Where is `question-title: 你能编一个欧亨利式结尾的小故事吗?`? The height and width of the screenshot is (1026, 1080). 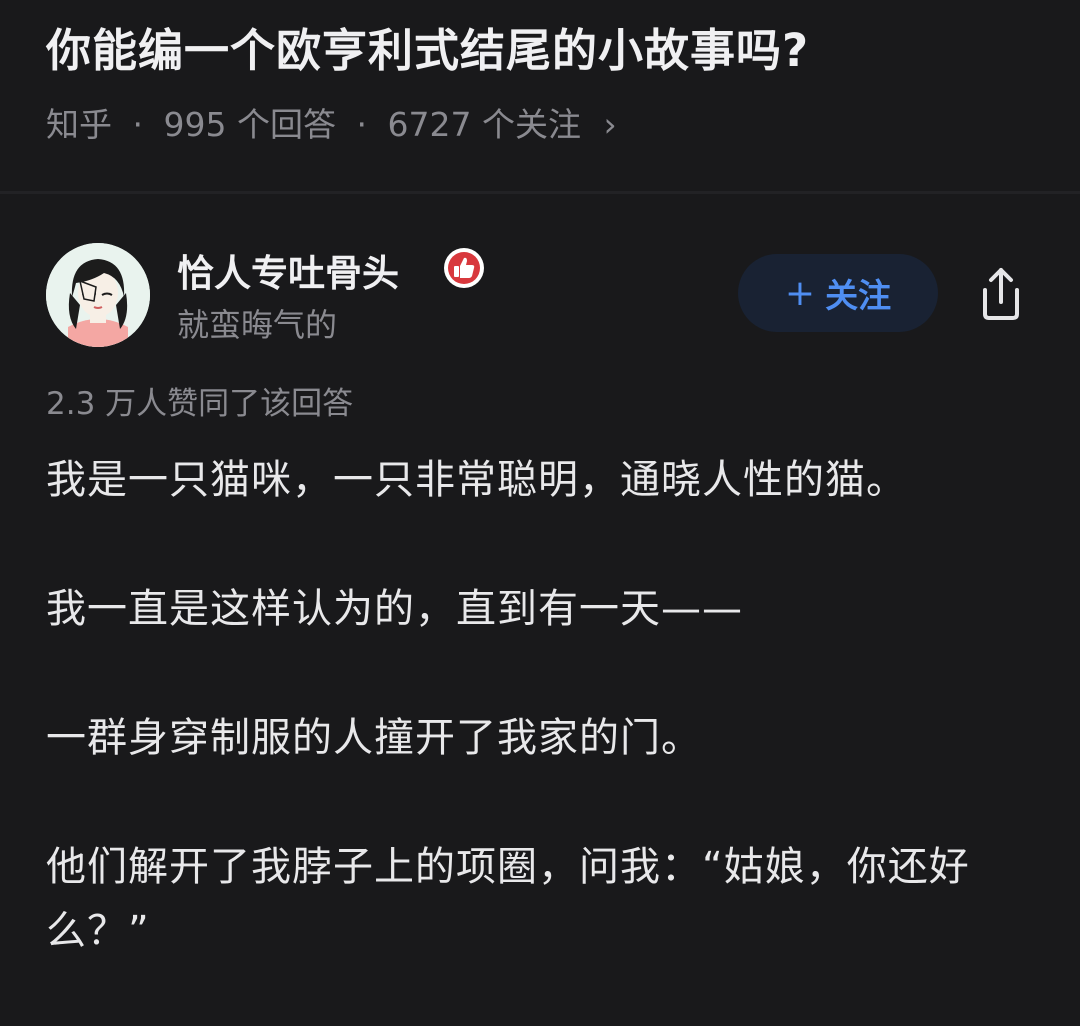
question-title: 你能编一个欧亨利式结尾的小故事吗? is located at coordinates (427, 46).